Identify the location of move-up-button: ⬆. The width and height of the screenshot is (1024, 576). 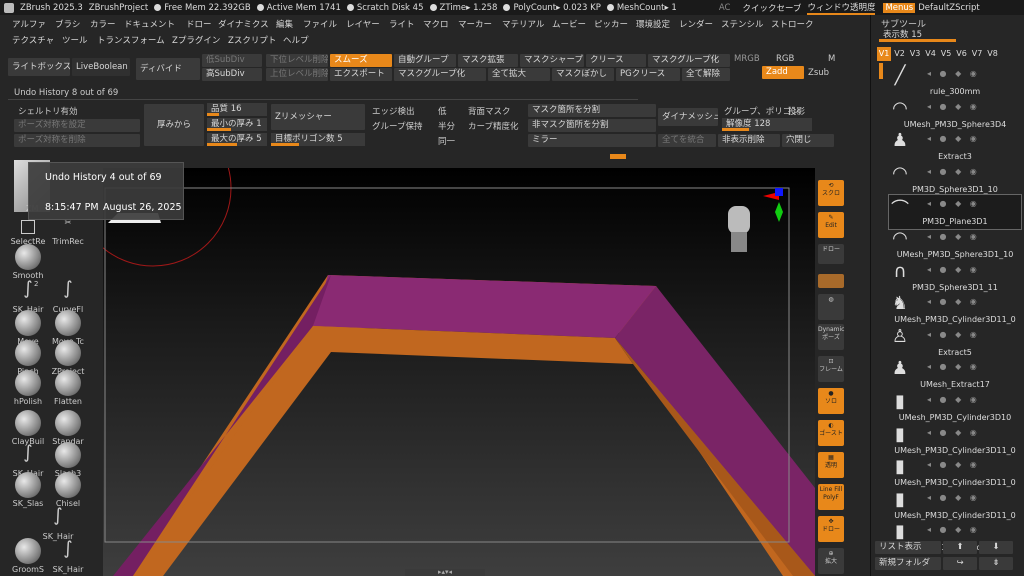
(960, 547).